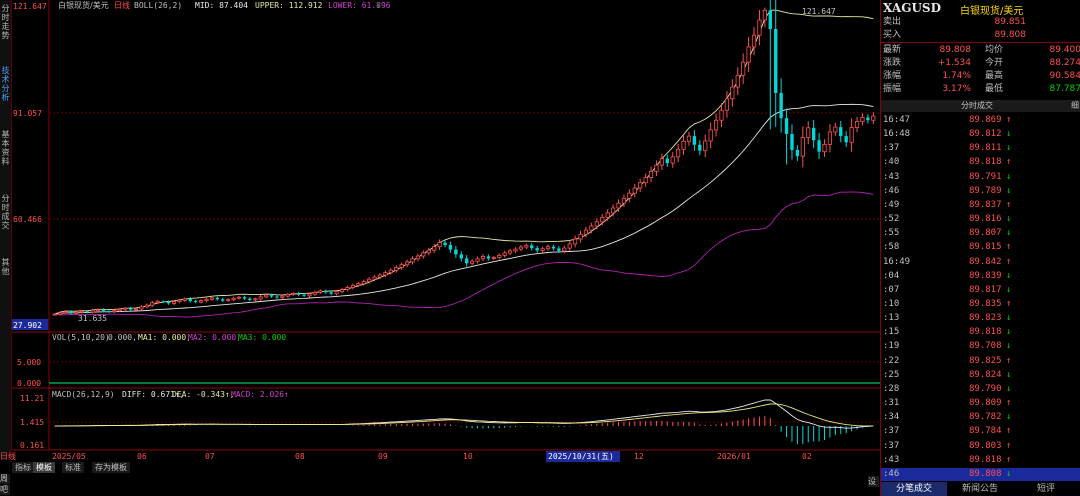 The width and height of the screenshot is (1080, 496). Describe the element at coordinates (985, 304) in the screenshot. I see `tick-price: 89.835` at that location.